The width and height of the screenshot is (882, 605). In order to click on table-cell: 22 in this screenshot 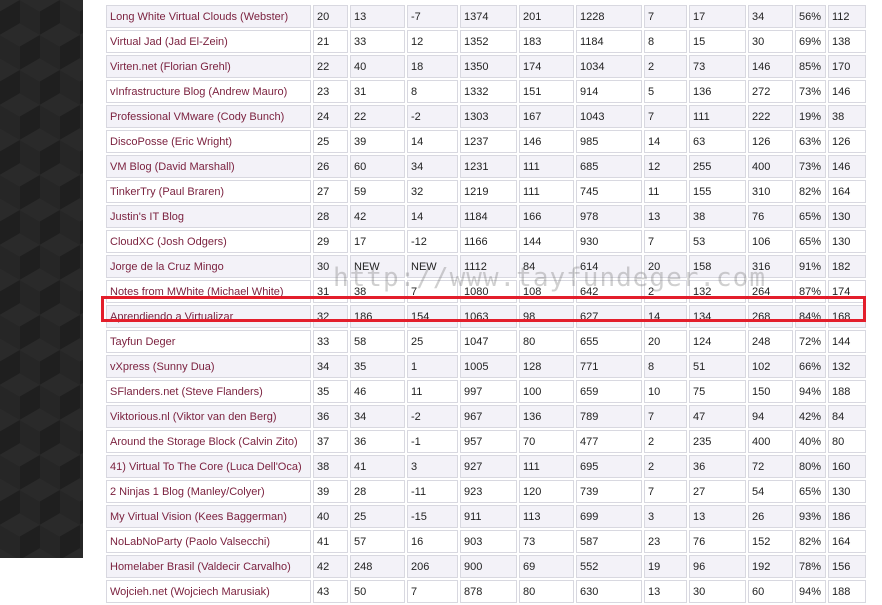, I will do `click(330, 66)`.